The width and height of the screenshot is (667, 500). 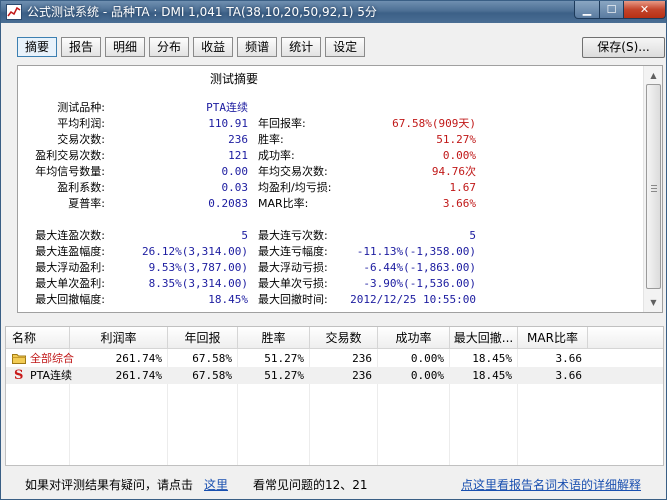 What do you see at coordinates (333, 204) in the screenshot?
I see `summary-row: 夏普率: 0.2083 MAR比率: 3.66%` at bounding box center [333, 204].